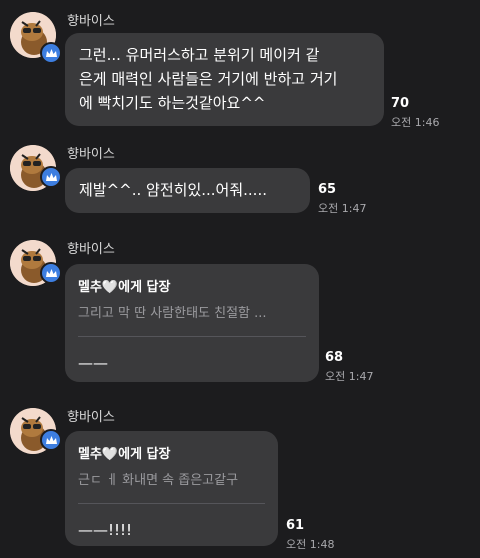 The image size is (480, 558). Describe the element at coordinates (172, 103) in the screenshot. I see `message-text-line: 에 빡치기도 하는것같아요^^` at that location.